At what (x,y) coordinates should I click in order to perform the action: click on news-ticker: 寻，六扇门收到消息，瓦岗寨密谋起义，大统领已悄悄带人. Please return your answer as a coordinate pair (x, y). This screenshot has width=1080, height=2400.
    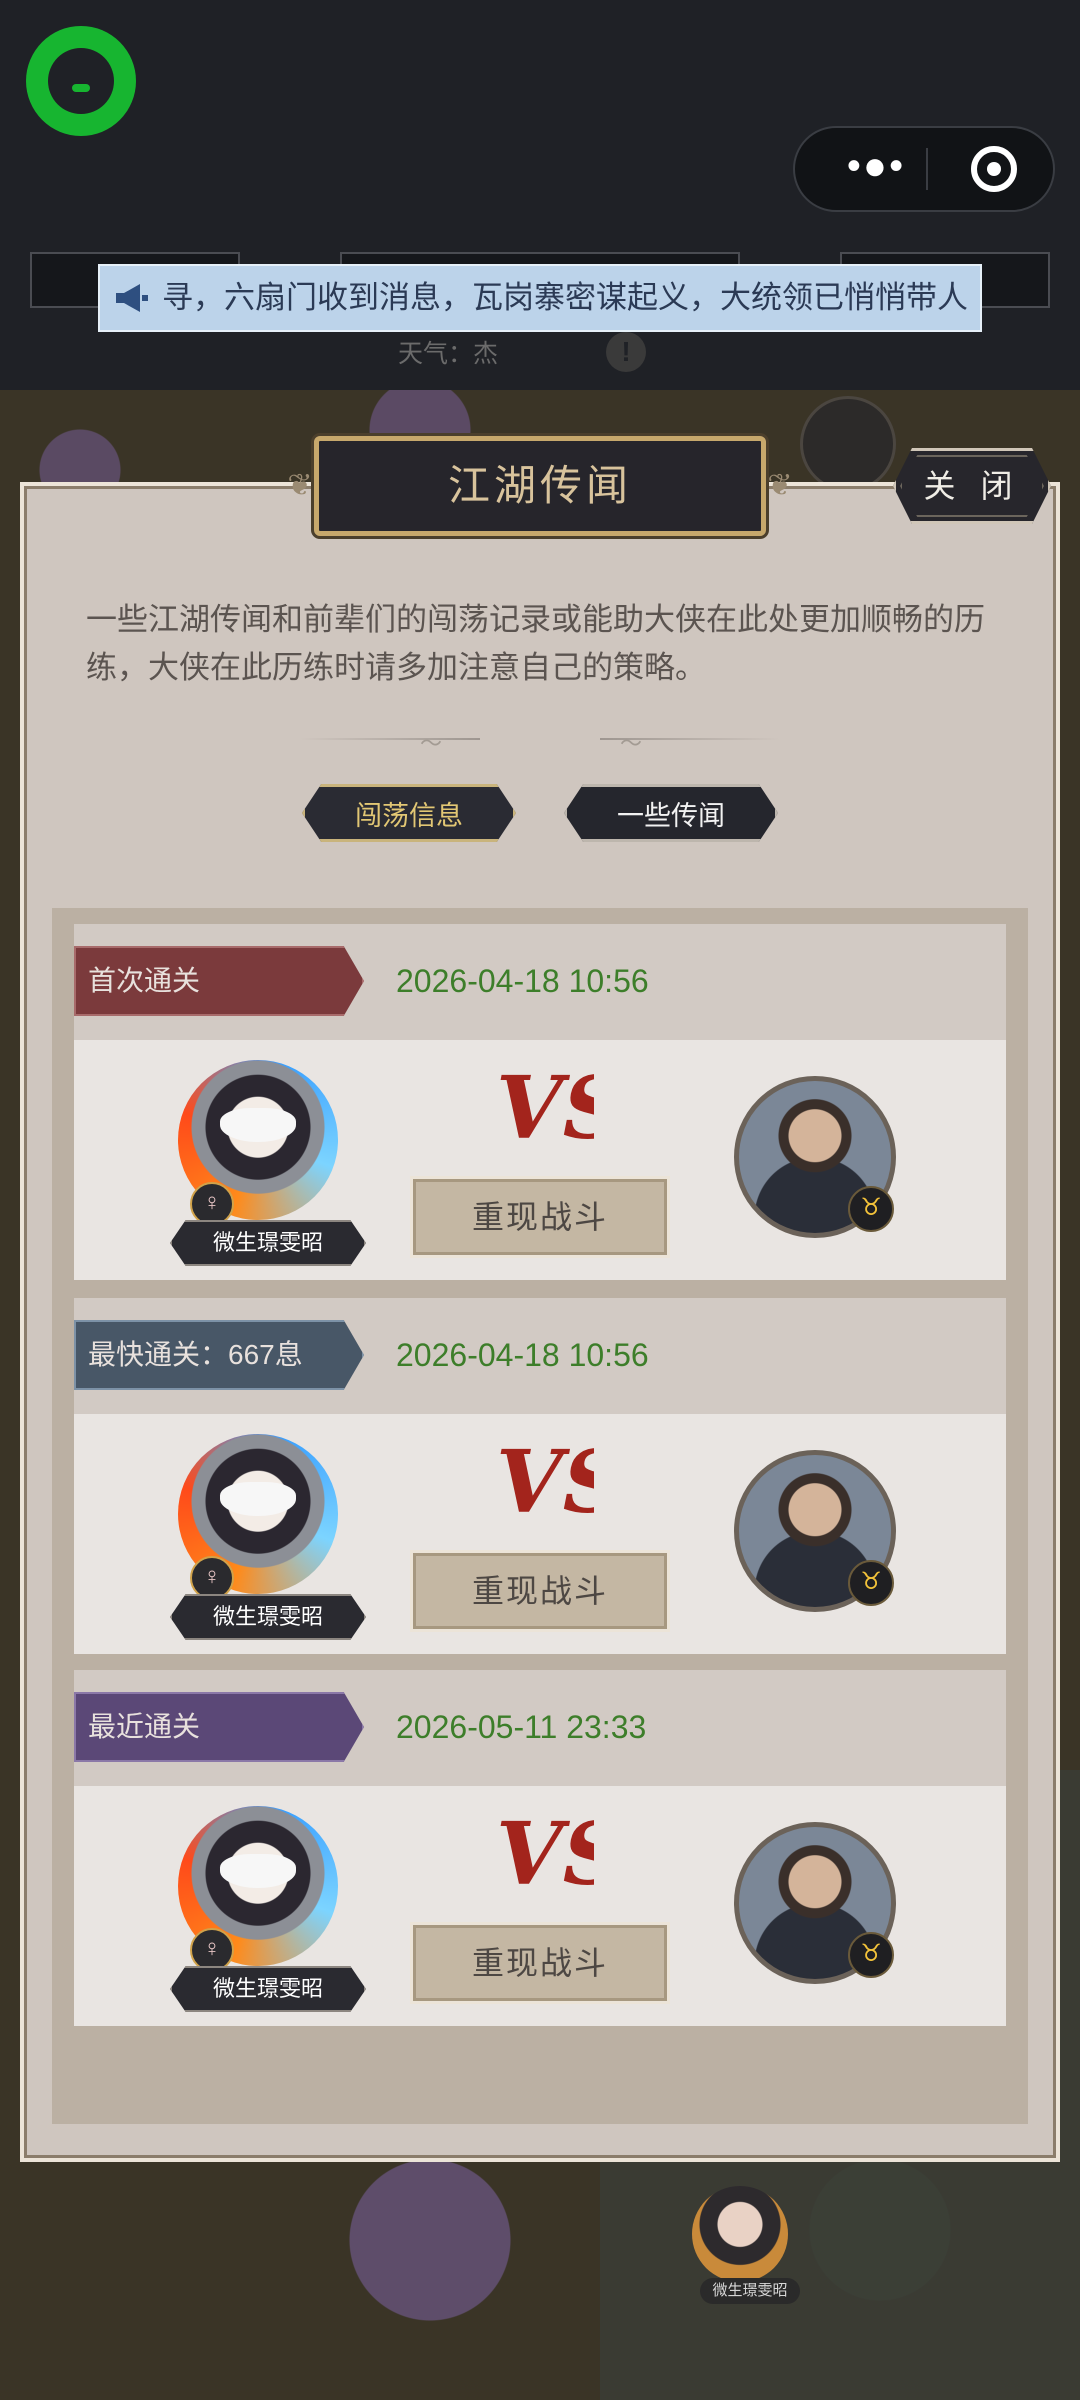
    Looking at the image, I should click on (540, 298).